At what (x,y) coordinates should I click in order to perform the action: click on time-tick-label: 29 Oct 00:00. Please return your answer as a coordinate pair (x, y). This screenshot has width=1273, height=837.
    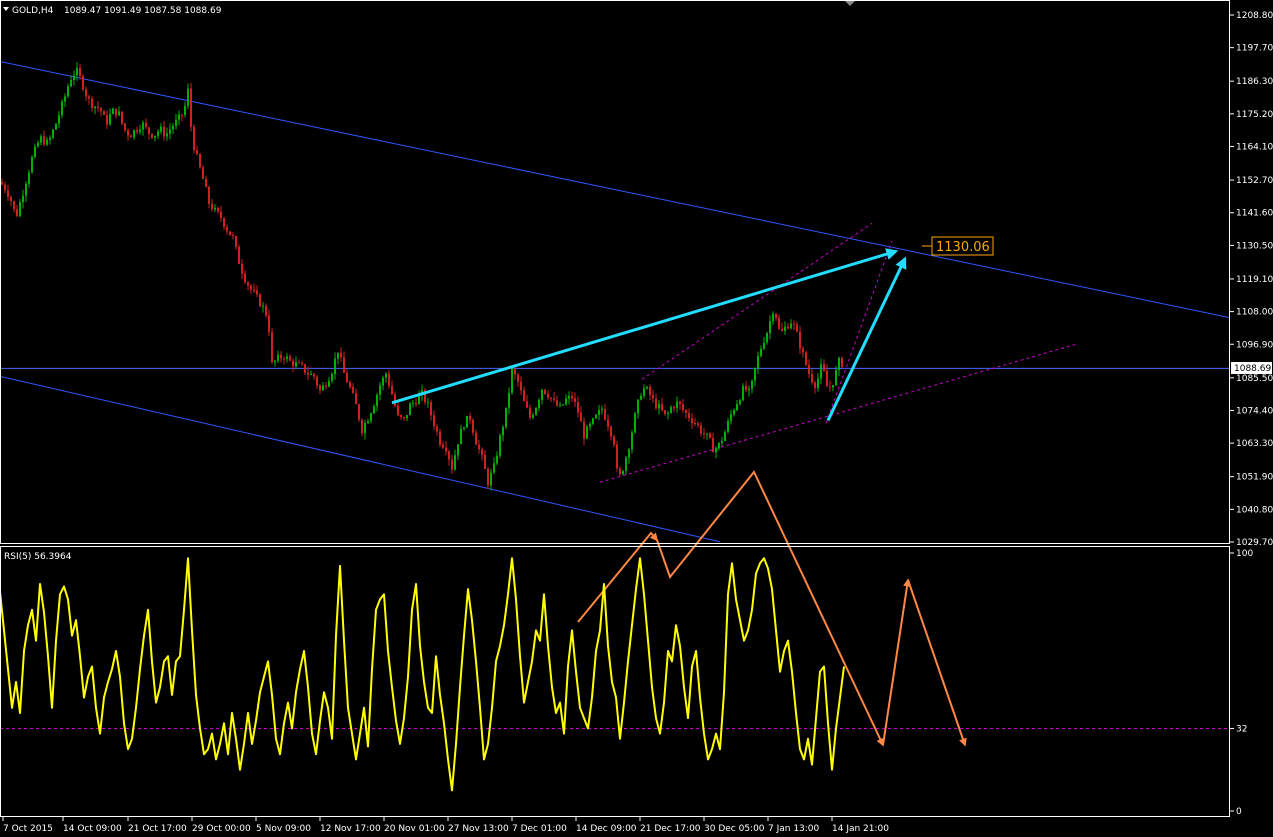
    Looking at the image, I should click on (221, 829).